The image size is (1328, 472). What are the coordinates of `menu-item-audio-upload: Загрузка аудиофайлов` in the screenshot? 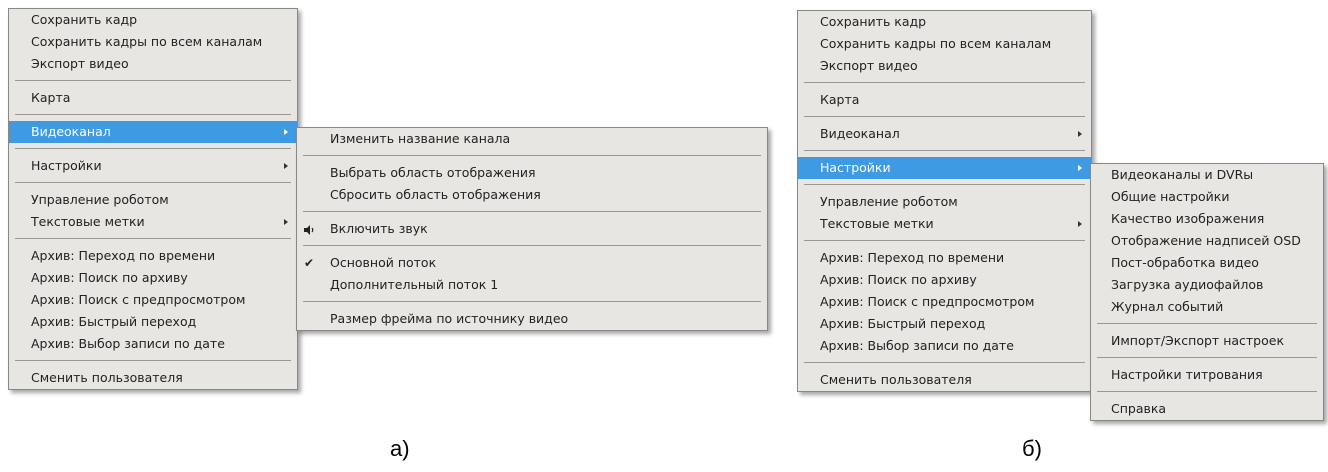 It's located at (1207, 285).